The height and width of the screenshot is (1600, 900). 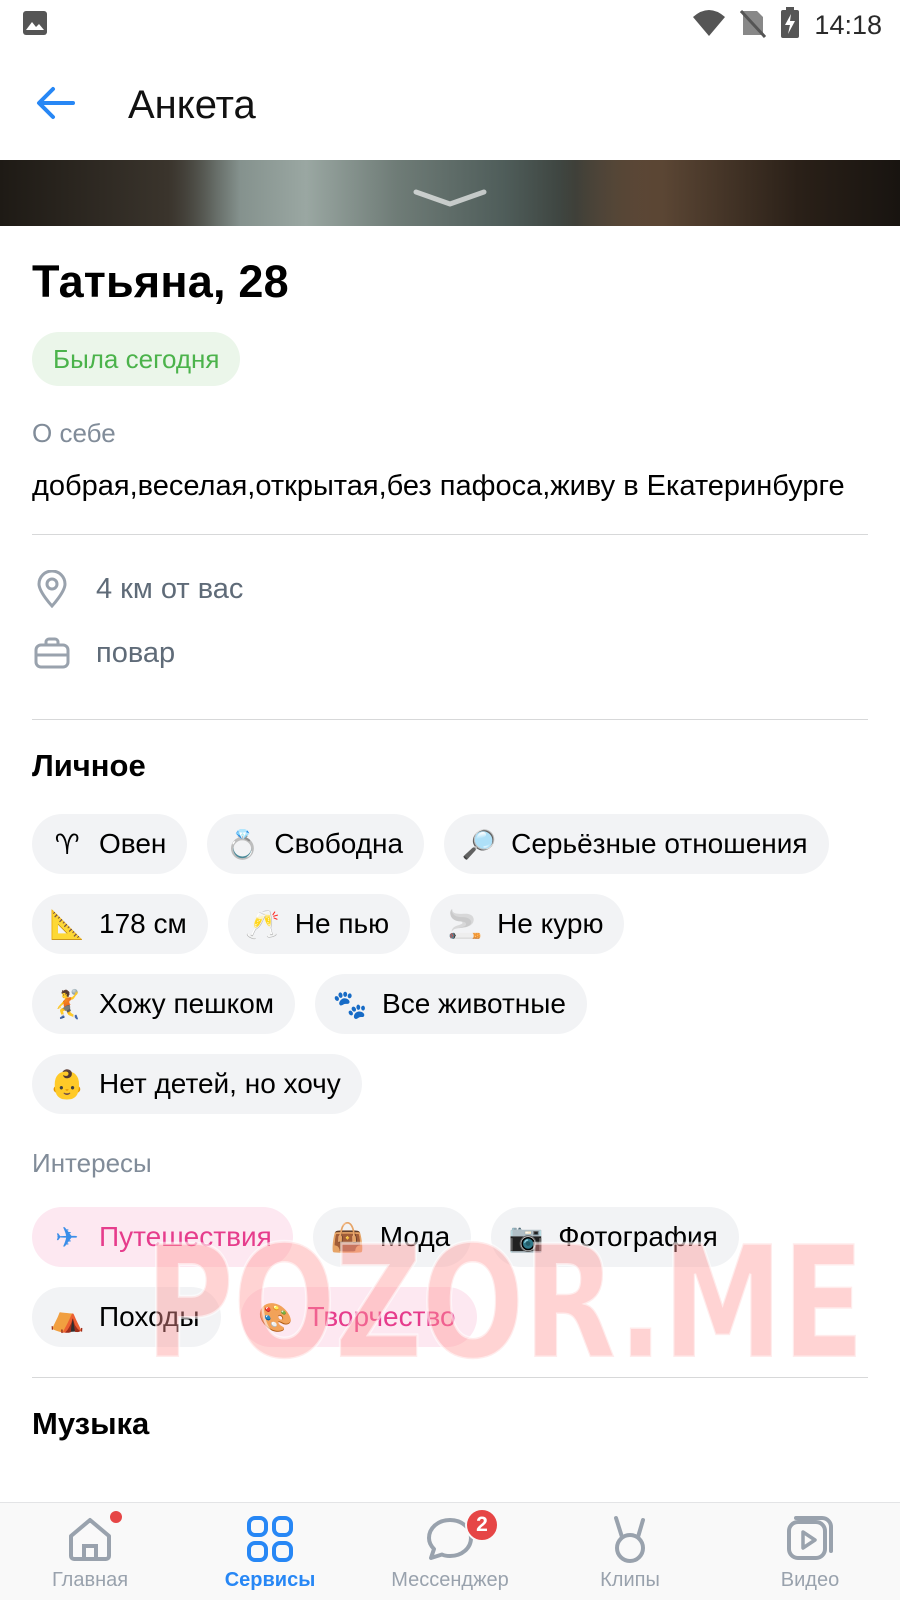 I want to click on chip-kids: 👶 Нет детей, но хочу, so click(x=197, y=1084).